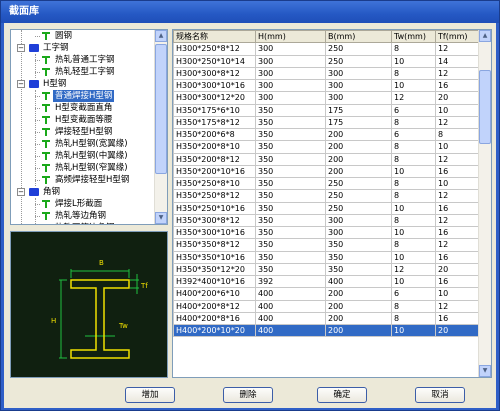 The height and width of the screenshot is (411, 500). I want to click on table-cell: H350*250*8*12, so click(214, 196).